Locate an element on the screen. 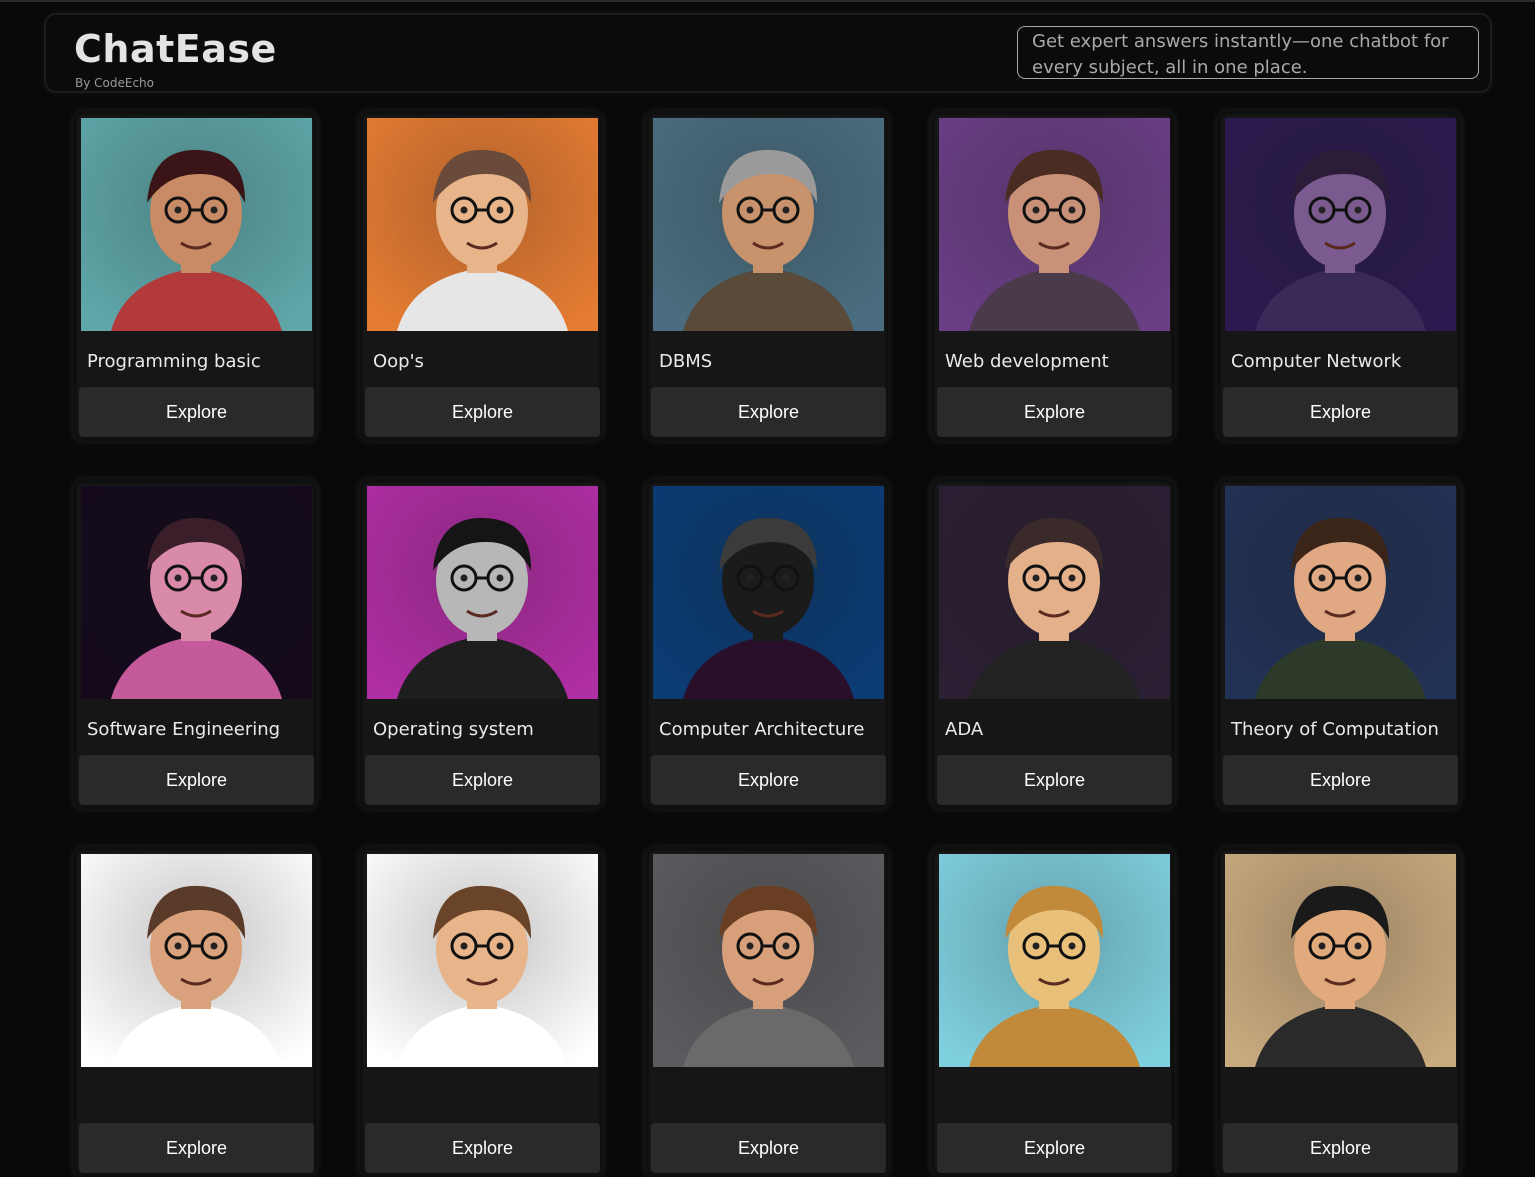 The height and width of the screenshot is (1177, 1535). subject-title: DBMS is located at coordinates (686, 361).